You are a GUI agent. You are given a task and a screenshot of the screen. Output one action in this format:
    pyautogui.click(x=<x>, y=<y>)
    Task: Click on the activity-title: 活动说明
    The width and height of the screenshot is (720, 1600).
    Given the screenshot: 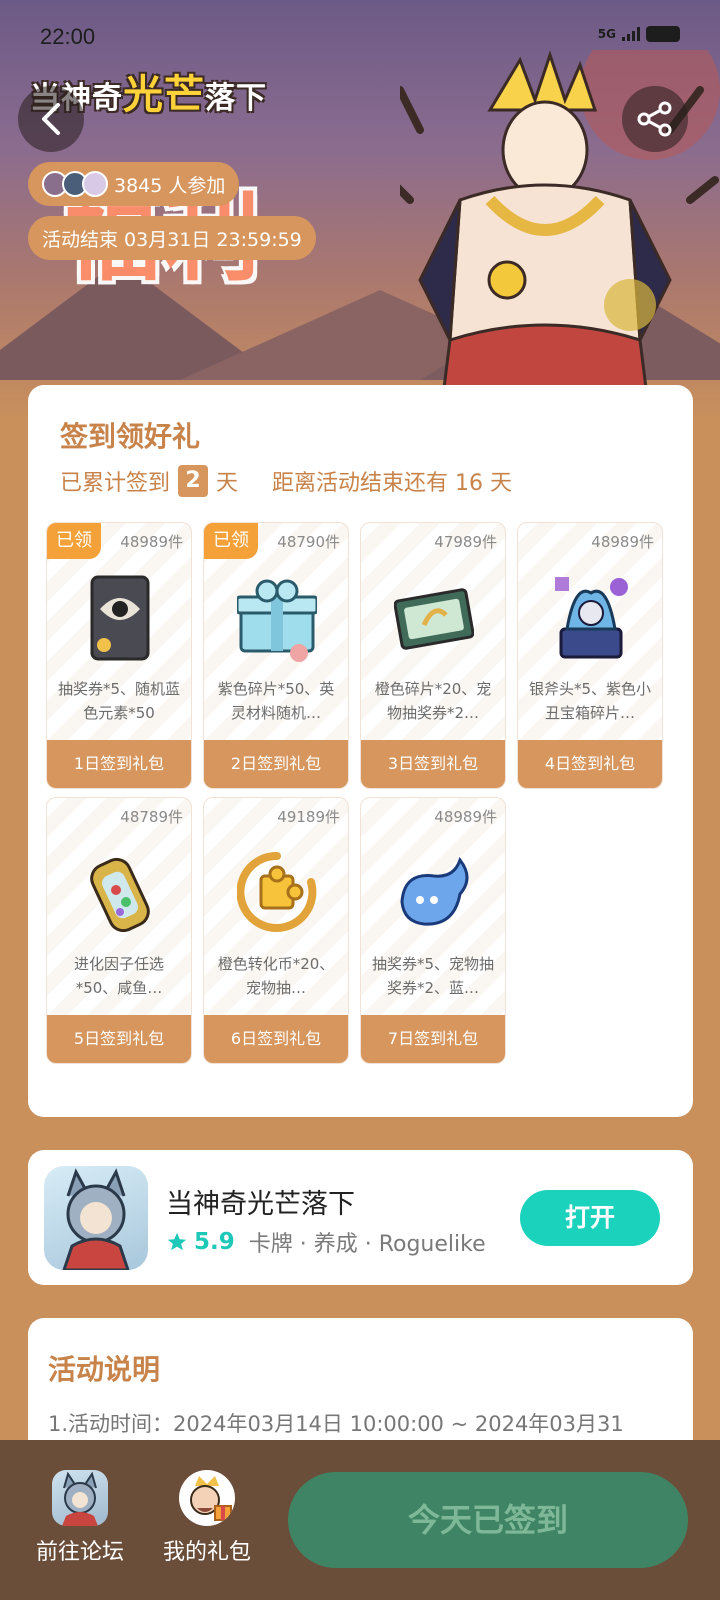 What is the action you would take?
    pyautogui.click(x=104, y=1369)
    